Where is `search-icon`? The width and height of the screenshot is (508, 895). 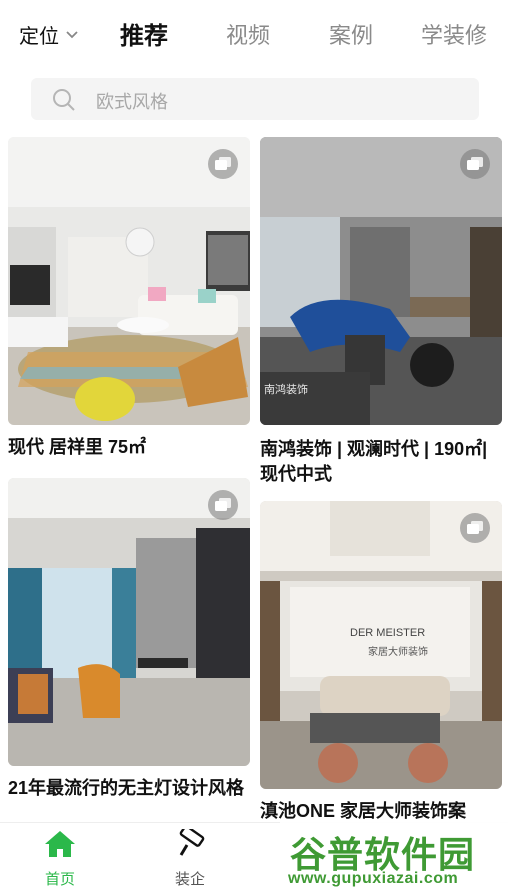
search-icon is located at coordinates (64, 100).